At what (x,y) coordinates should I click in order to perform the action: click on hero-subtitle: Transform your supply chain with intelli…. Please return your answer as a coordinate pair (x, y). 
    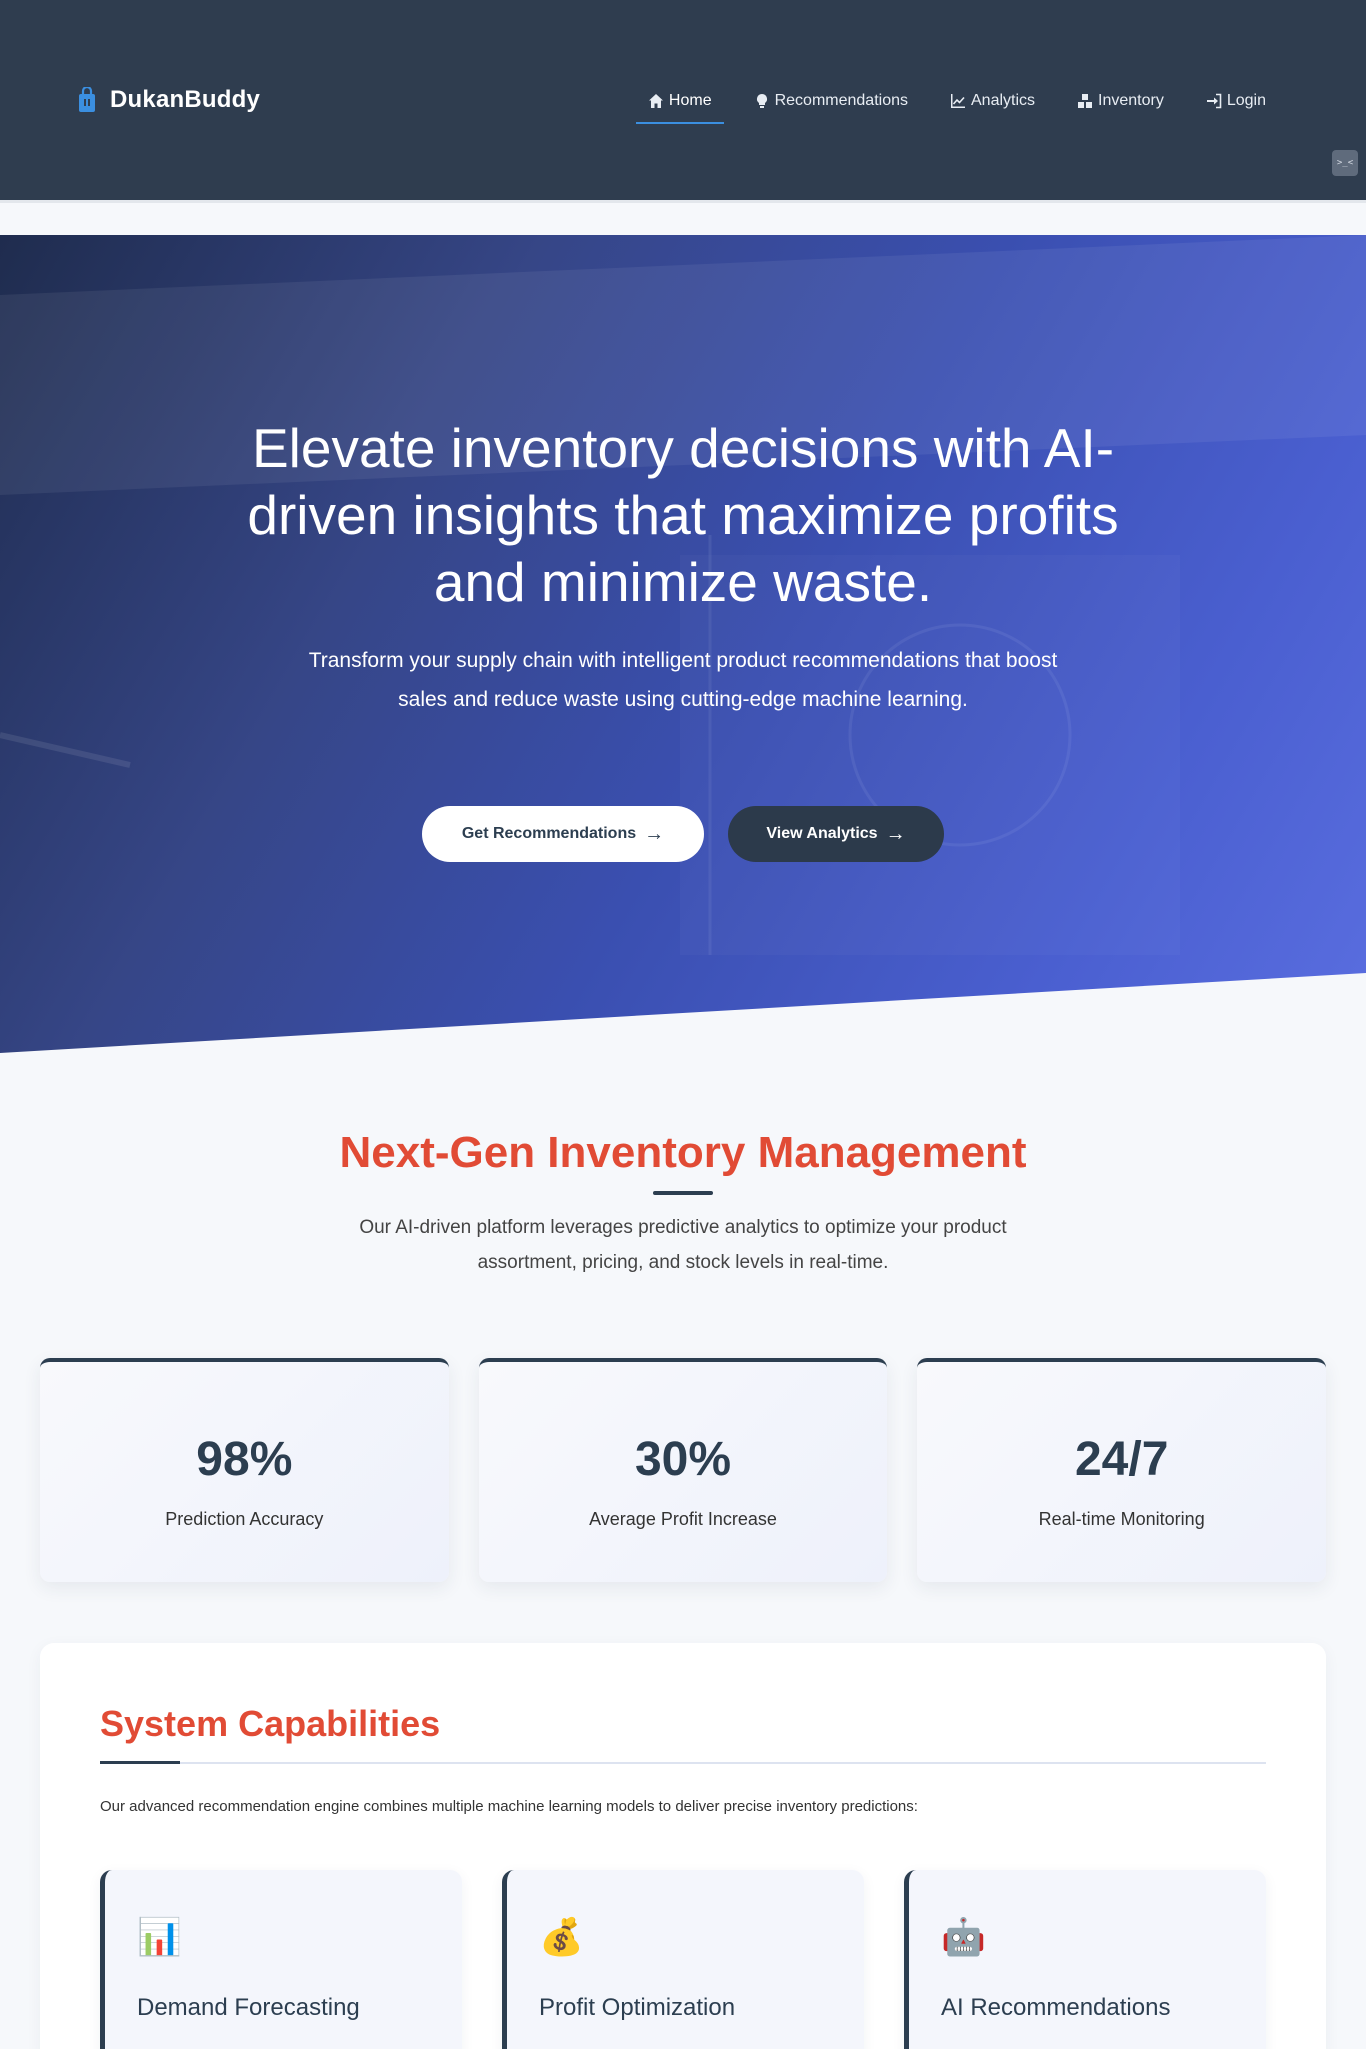
    Looking at the image, I should click on (683, 680).